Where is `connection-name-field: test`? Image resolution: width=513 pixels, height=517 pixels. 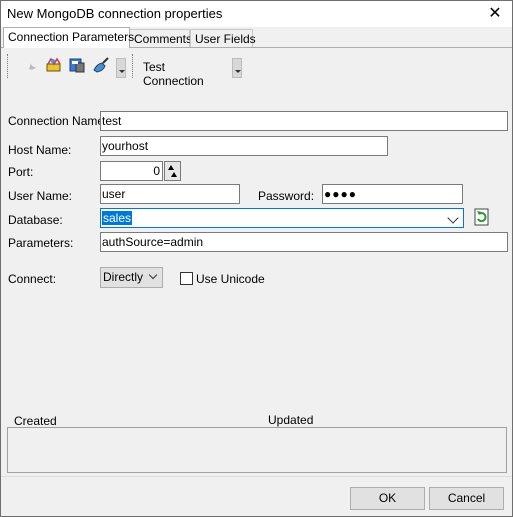 connection-name-field: test is located at coordinates (304, 121).